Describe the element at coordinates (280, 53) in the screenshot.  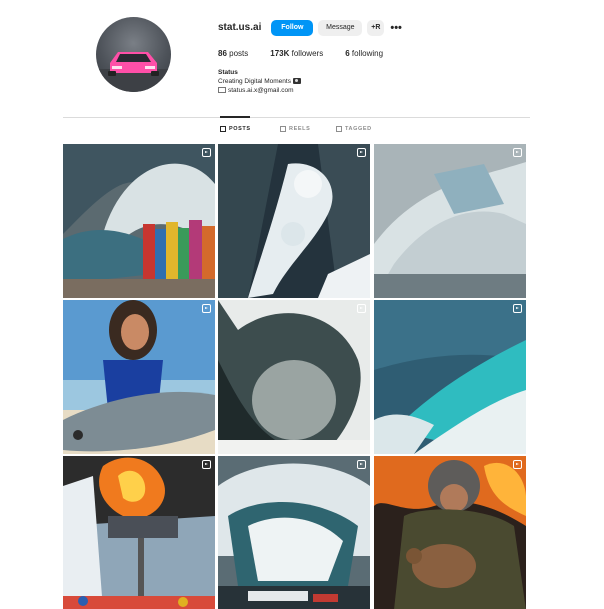
I see `followers-count-value: 173K` at that location.